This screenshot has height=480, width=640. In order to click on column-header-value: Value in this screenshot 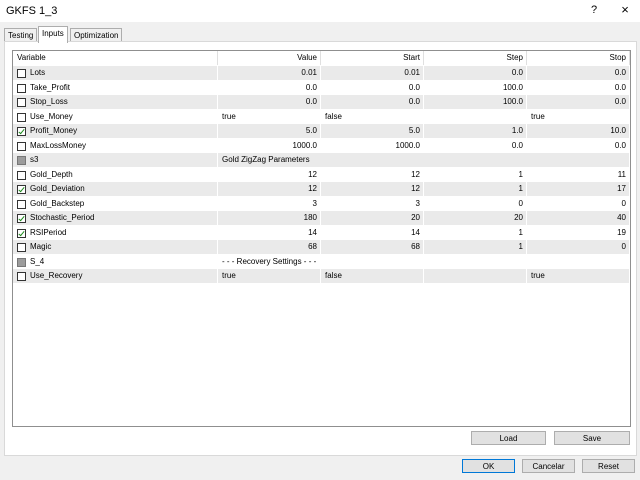, I will do `click(270, 58)`.